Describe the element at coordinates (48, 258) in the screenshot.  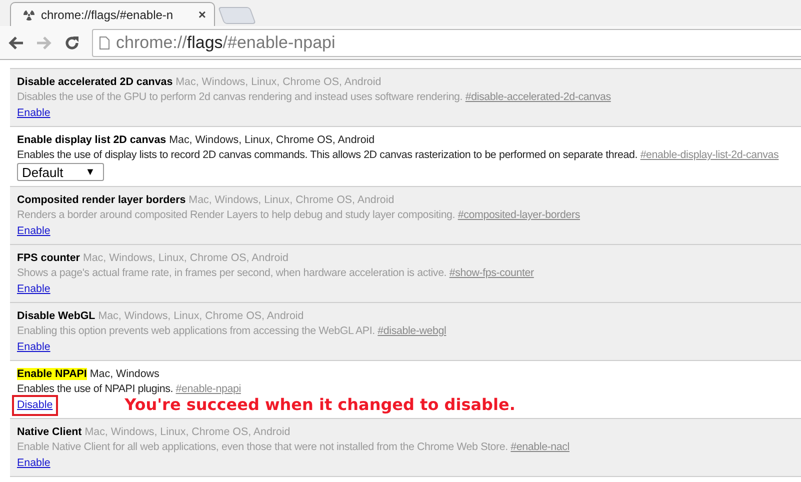
I see `flag-title: FPS counter` at that location.